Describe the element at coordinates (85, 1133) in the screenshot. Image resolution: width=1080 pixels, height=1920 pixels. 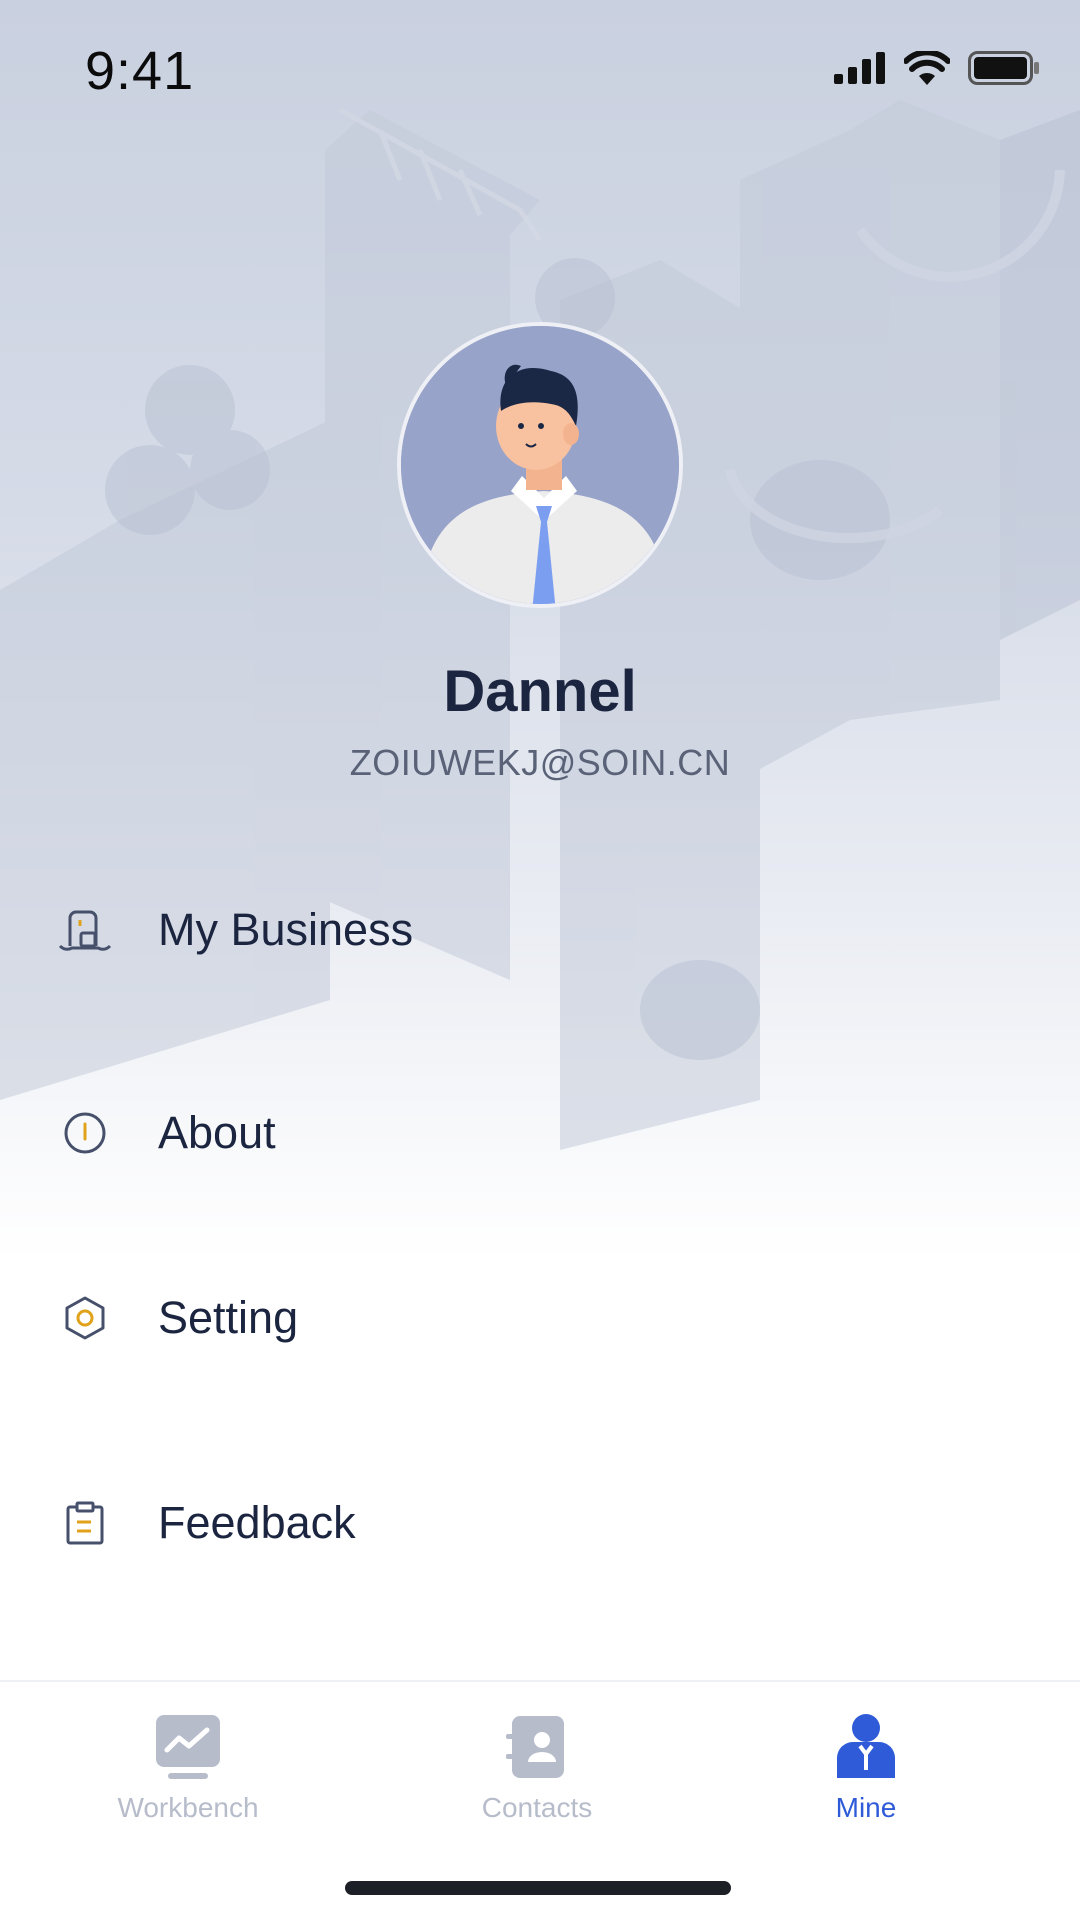
I see `info-icon` at that location.